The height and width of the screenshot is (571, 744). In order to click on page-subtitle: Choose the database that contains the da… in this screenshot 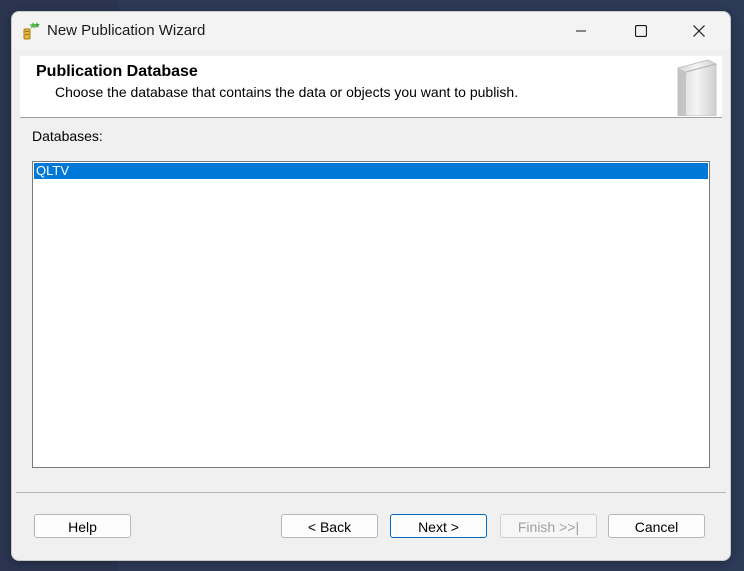, I will do `click(287, 92)`.